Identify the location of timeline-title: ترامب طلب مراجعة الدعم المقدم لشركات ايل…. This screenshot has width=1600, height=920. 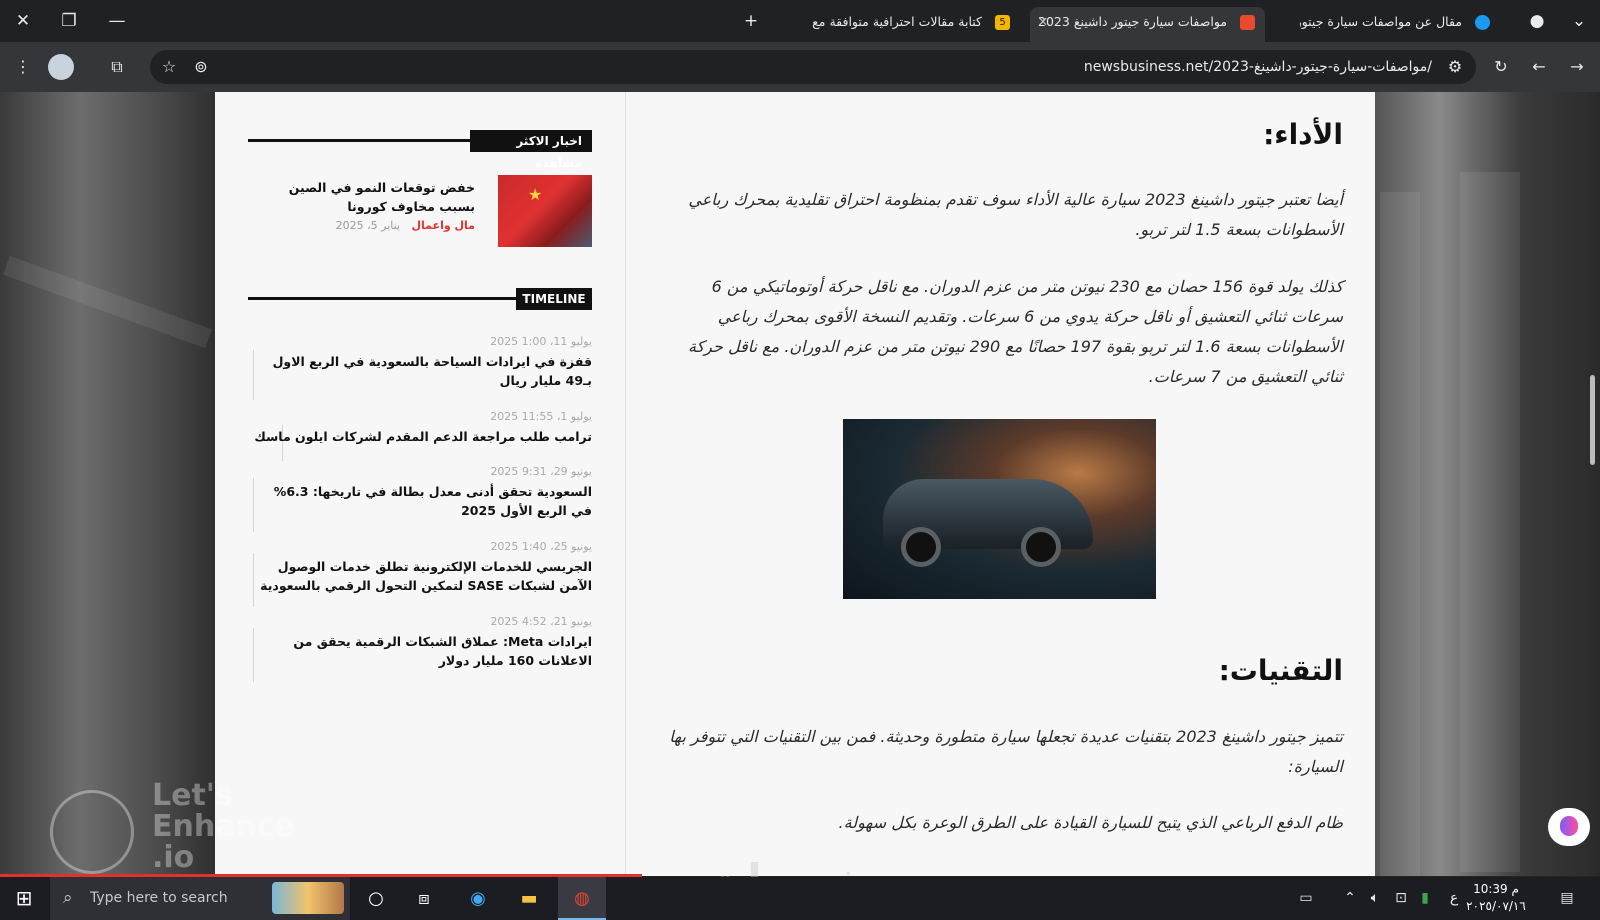
(422, 436).